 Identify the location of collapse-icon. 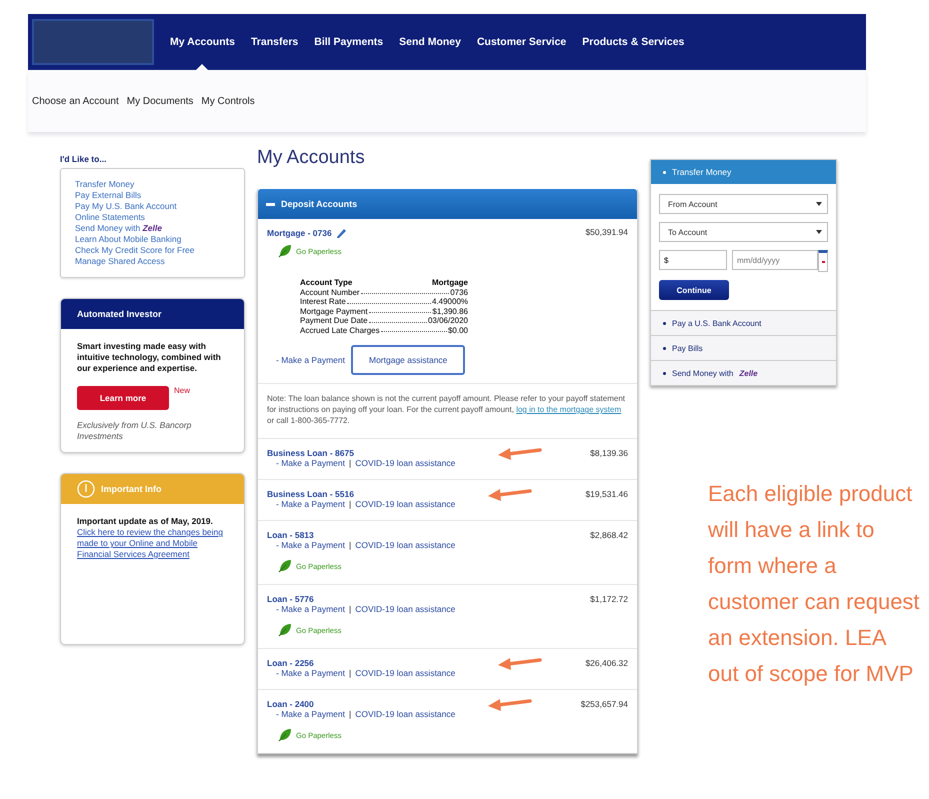
(270, 204).